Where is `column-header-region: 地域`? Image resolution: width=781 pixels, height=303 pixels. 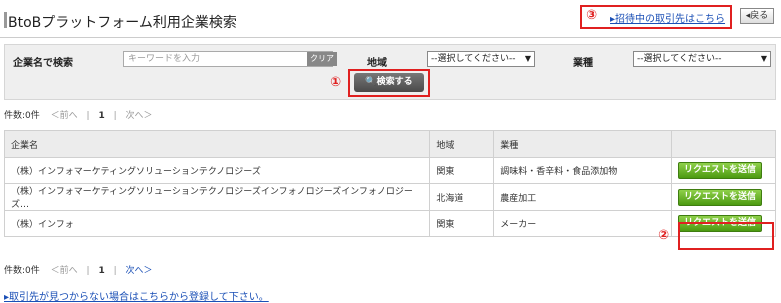 column-header-region: 地域 is located at coordinates (462, 144).